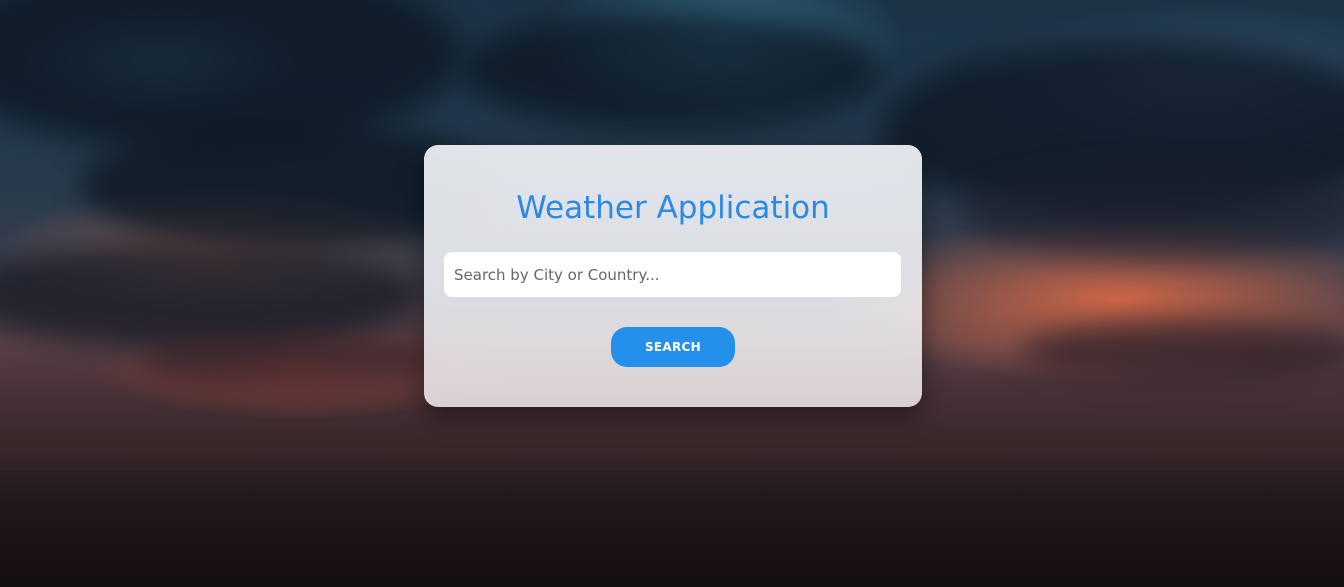 The width and height of the screenshot is (1344, 587). I want to click on page-title: Weather Application, so click(673, 208).